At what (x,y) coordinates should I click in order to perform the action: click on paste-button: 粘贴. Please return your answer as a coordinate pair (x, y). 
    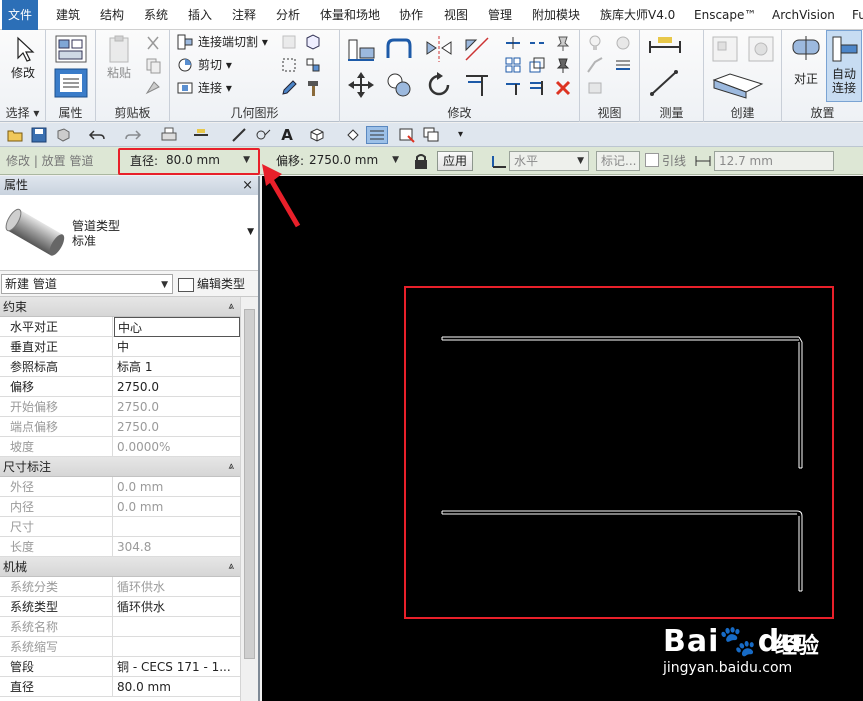
    Looking at the image, I should click on (119, 57).